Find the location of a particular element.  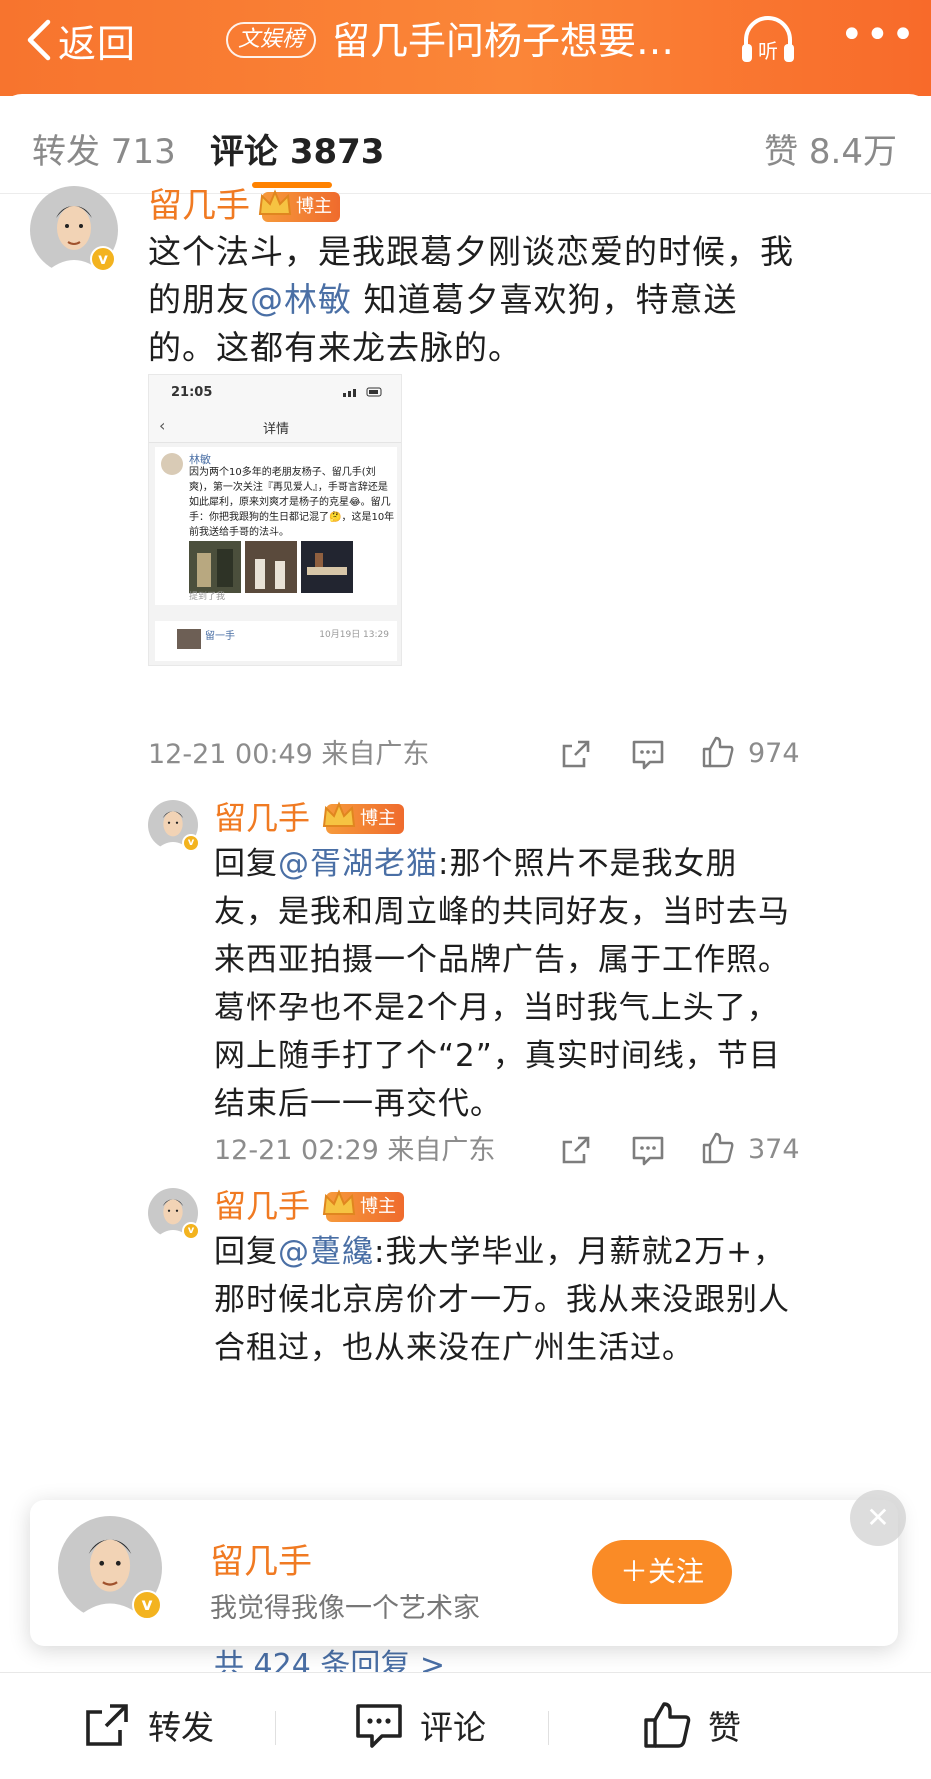

headphones-icon: 听 is located at coordinates (768, 39).